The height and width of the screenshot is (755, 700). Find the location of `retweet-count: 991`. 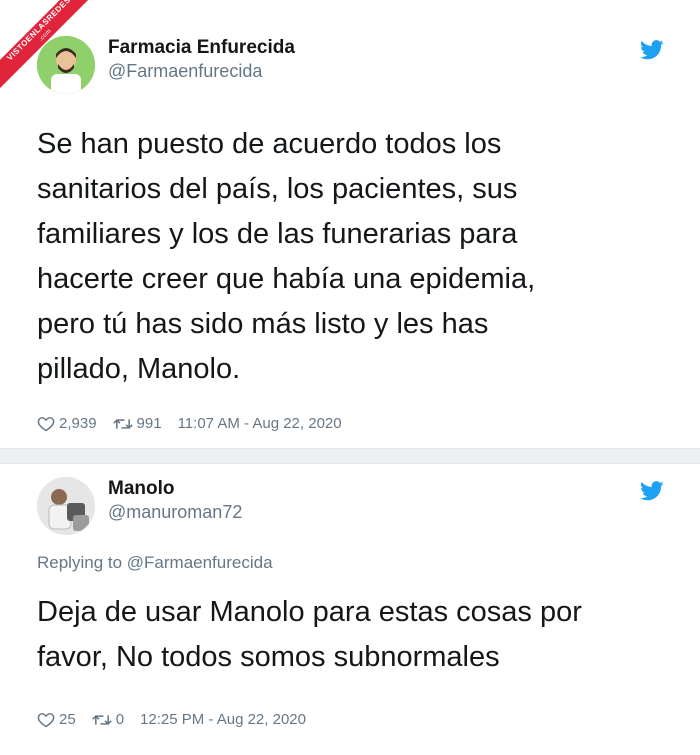

retweet-count: 991 is located at coordinates (149, 423).